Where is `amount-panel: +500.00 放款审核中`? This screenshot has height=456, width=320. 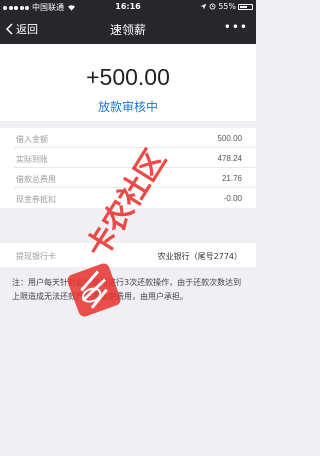
amount-panel: +500.00 放款审核中 is located at coordinates (128, 82).